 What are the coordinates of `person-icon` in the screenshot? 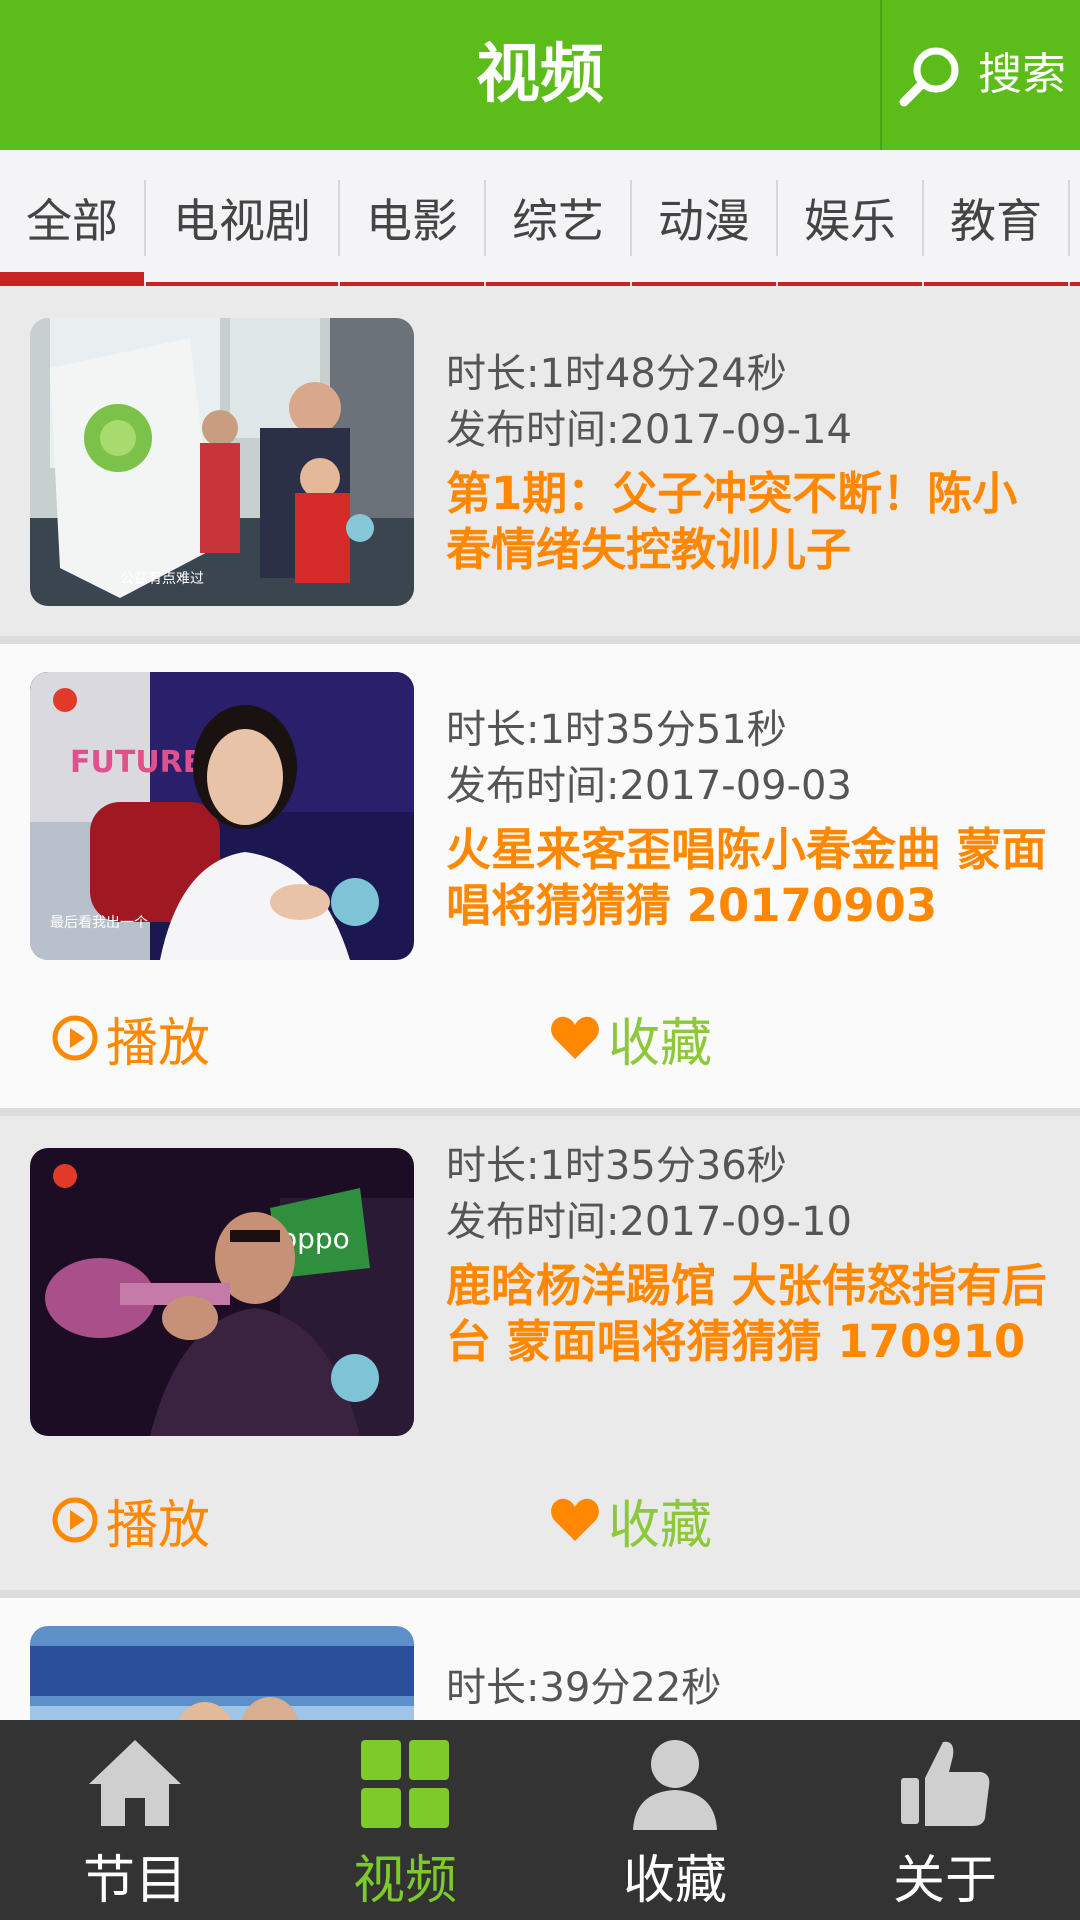 It's located at (675, 1785).